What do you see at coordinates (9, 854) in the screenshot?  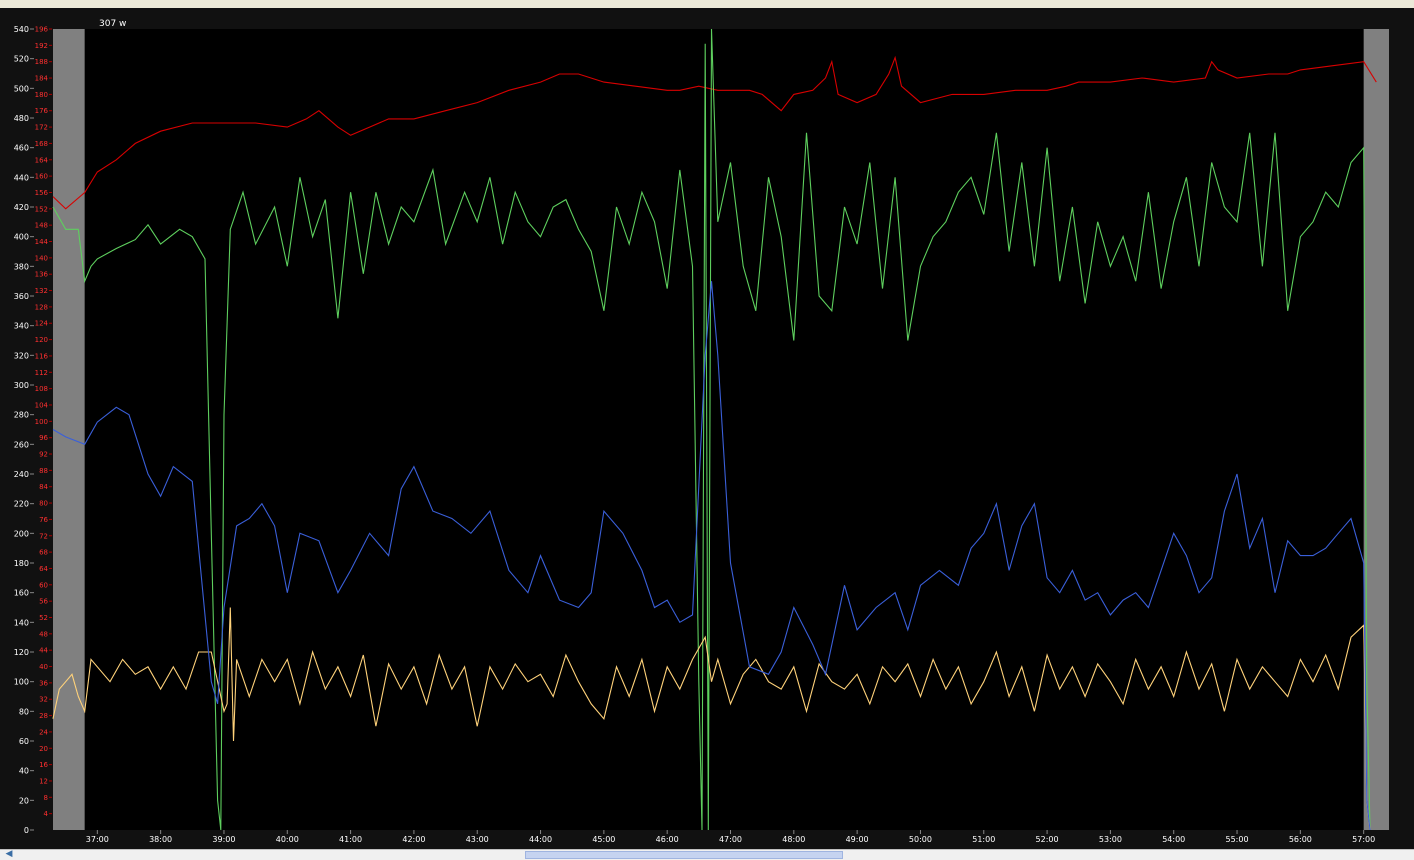 I see `scroll-left-arrow-icon: ◀` at bounding box center [9, 854].